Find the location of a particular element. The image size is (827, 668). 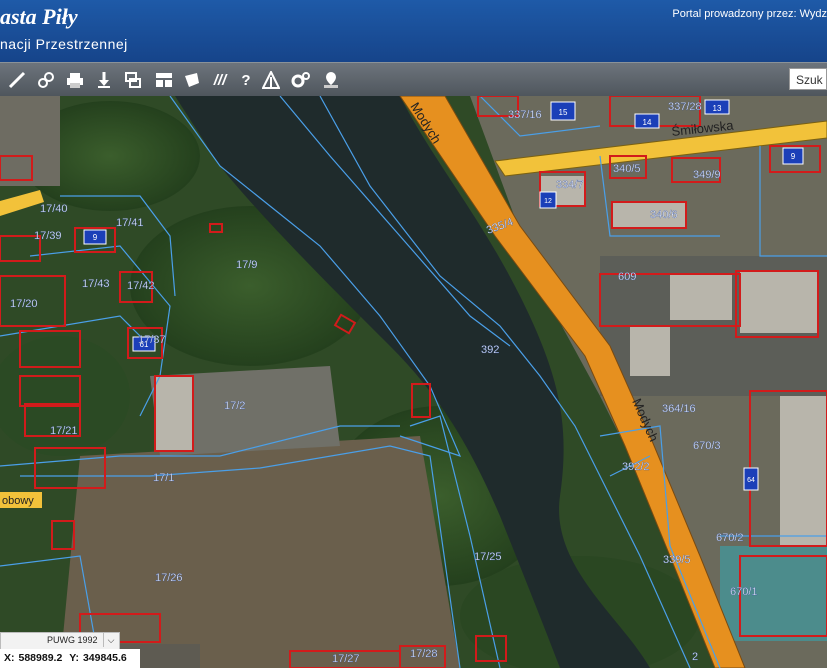

locate-icon is located at coordinates (331, 80).